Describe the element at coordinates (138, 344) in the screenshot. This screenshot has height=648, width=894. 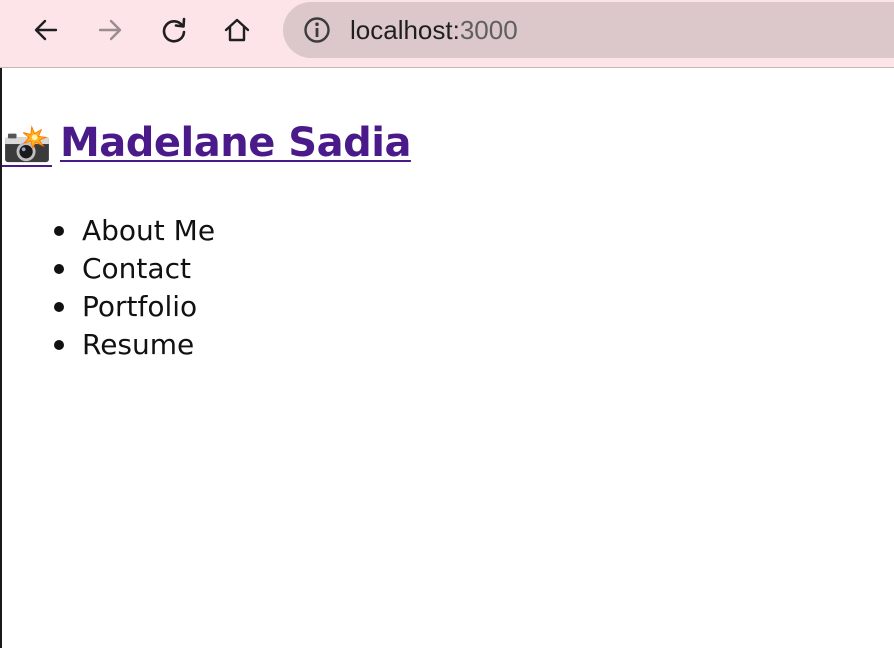
I see `nav-item-label: Resume` at that location.